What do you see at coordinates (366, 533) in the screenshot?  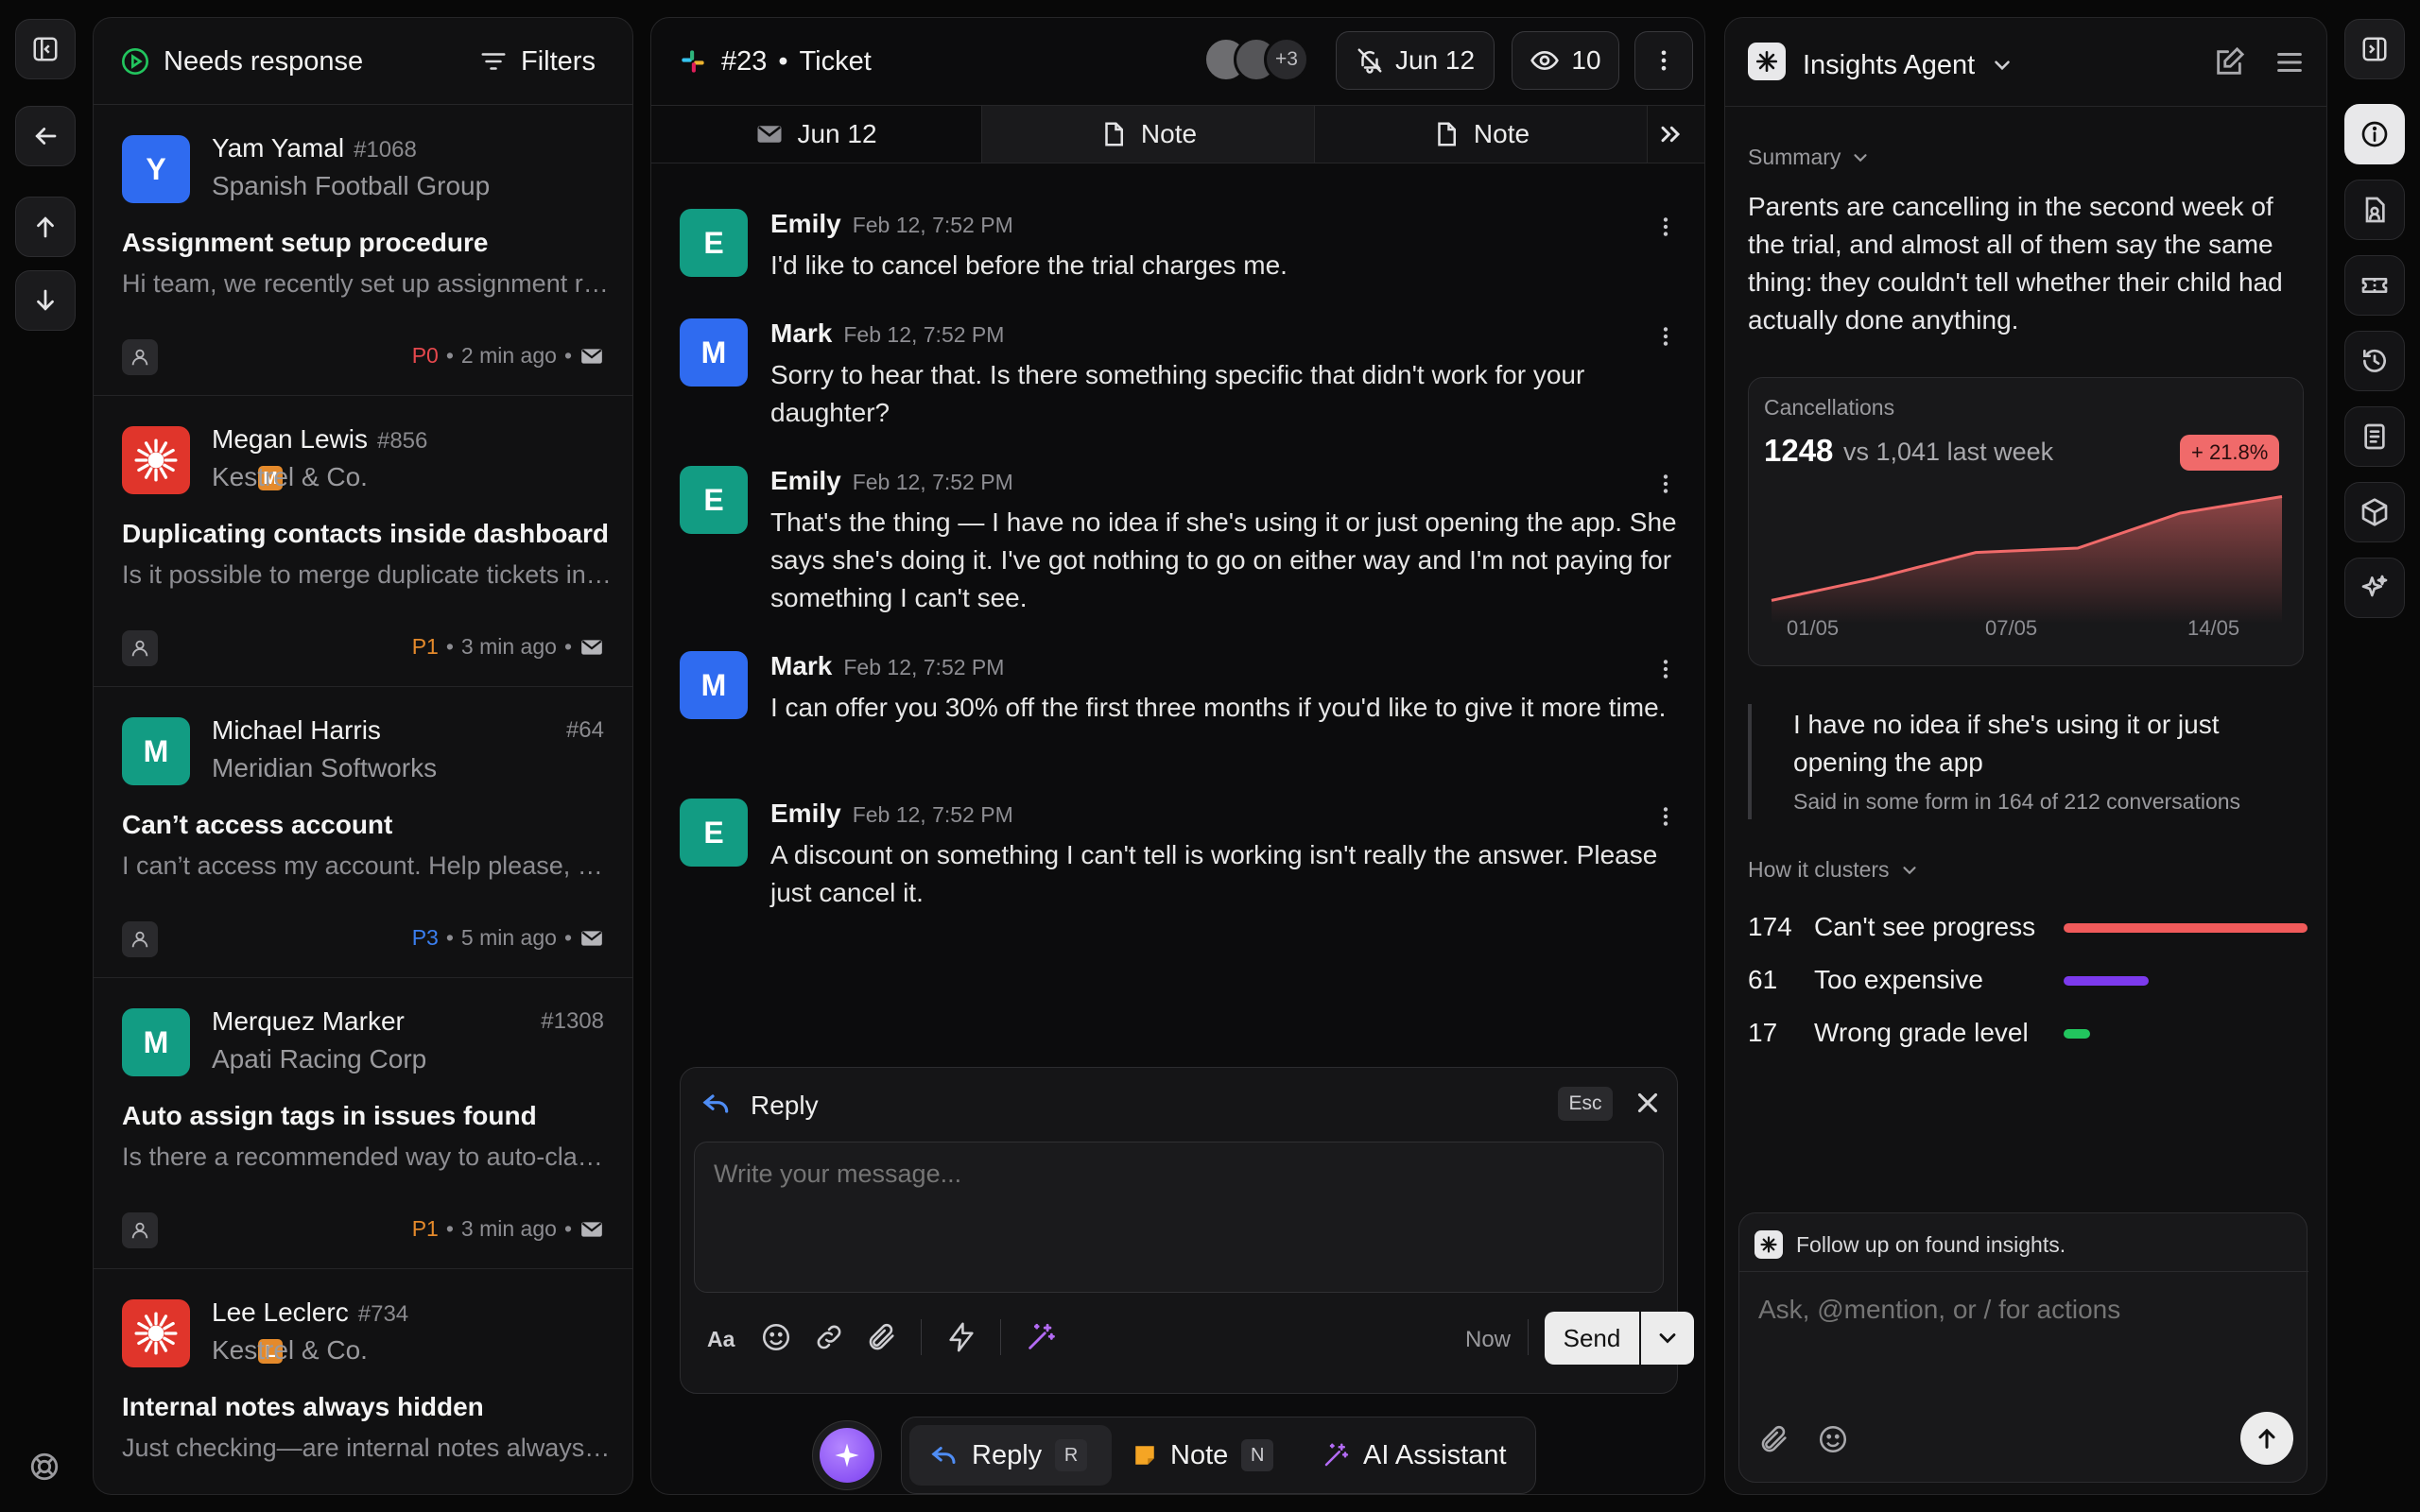 I see `ticket-subject: Duplicating contacts inside dashboard` at bounding box center [366, 533].